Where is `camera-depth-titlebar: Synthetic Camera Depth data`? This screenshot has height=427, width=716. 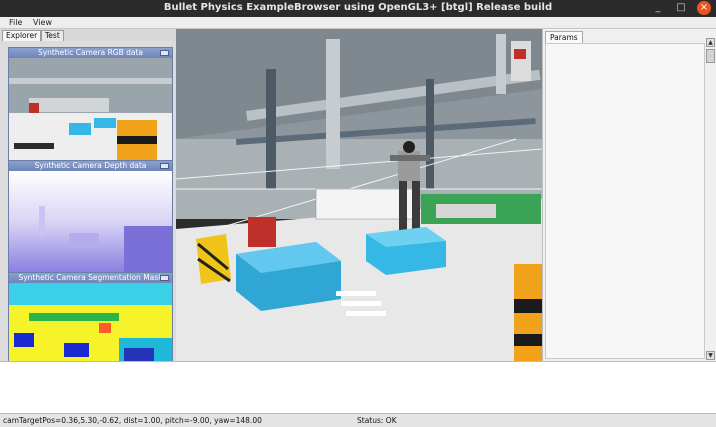
camera-depth-titlebar: Synthetic Camera Depth data is located at coordinates (90, 166).